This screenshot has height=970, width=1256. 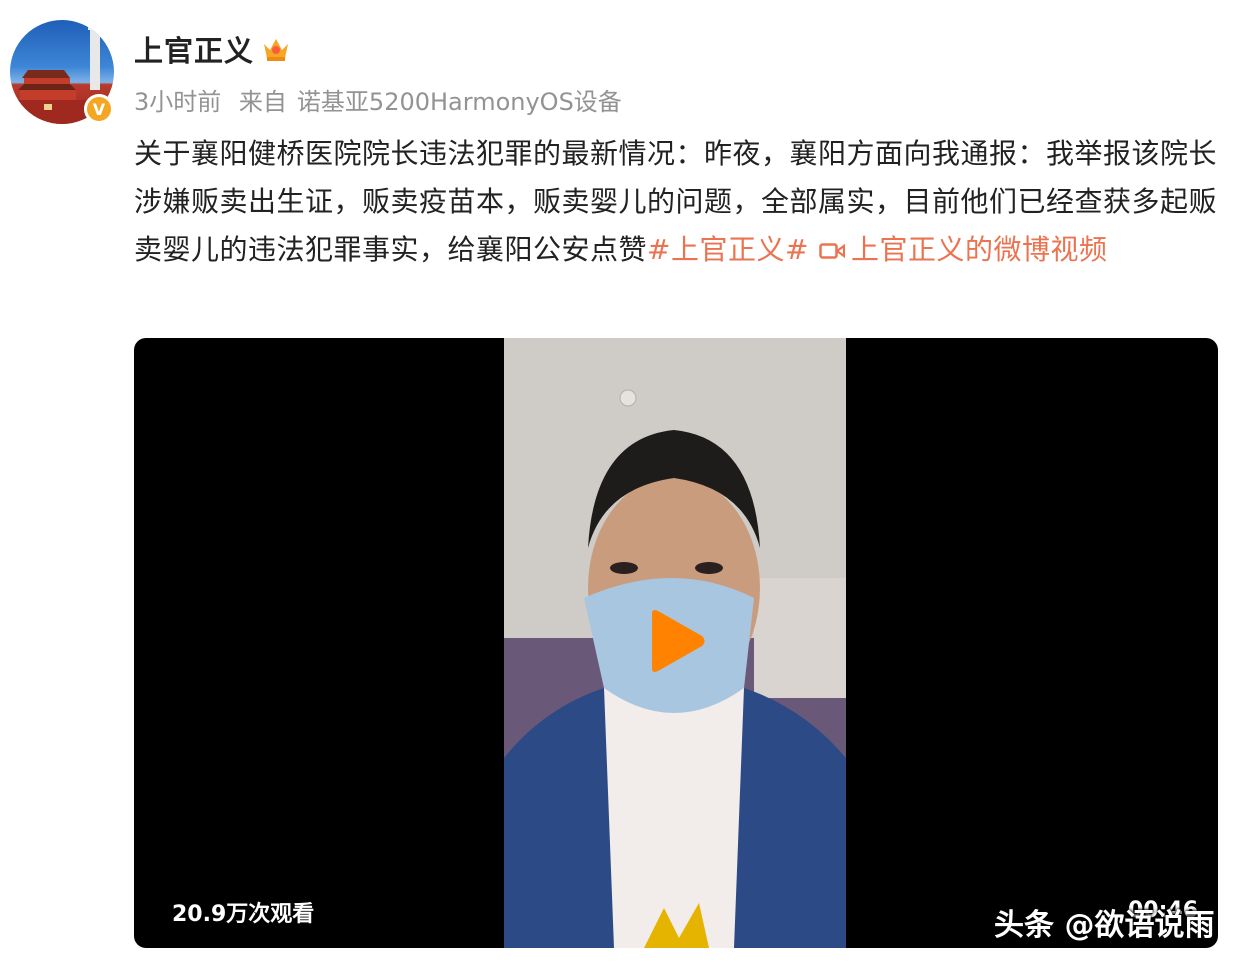 What do you see at coordinates (262, 102) in the screenshot?
I see `source-prefix: 来自` at bounding box center [262, 102].